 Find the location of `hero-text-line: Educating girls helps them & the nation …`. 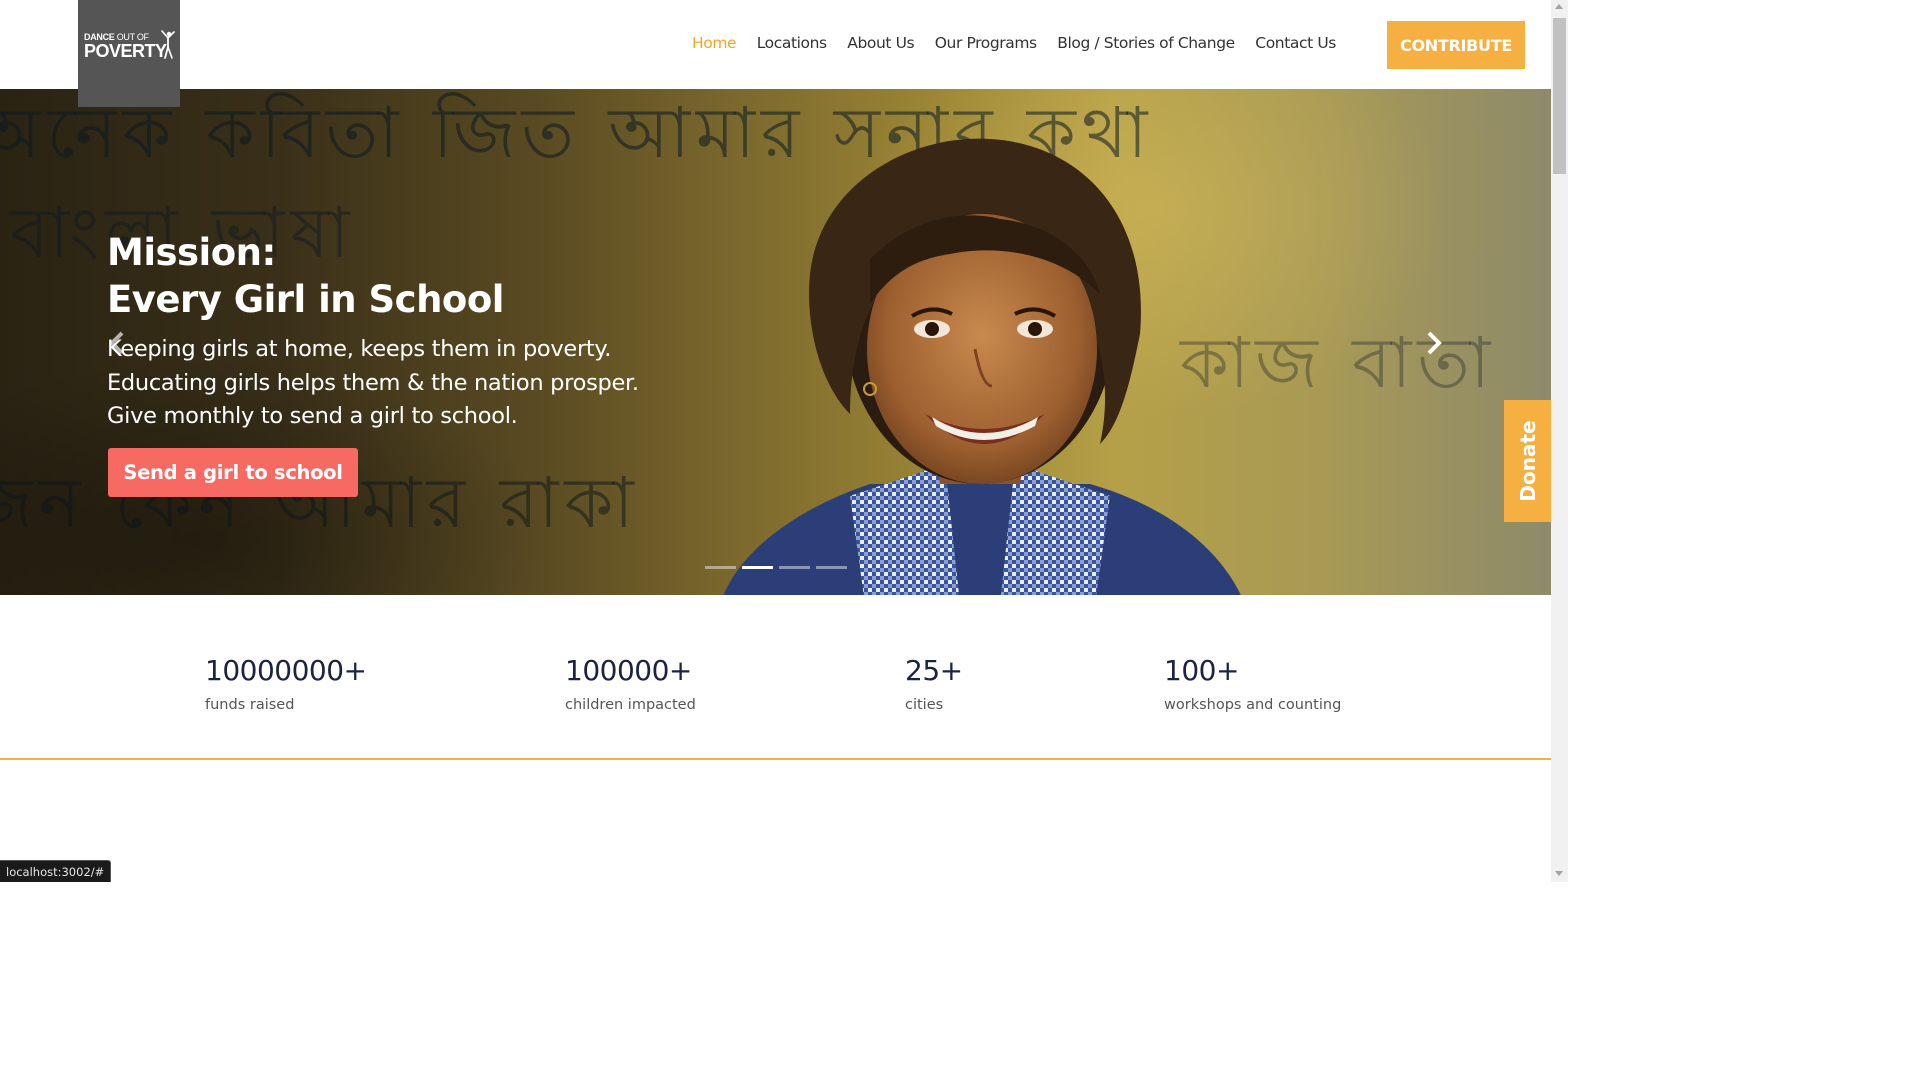

hero-text-line: Educating girls helps them & the nation … is located at coordinates (373, 382).